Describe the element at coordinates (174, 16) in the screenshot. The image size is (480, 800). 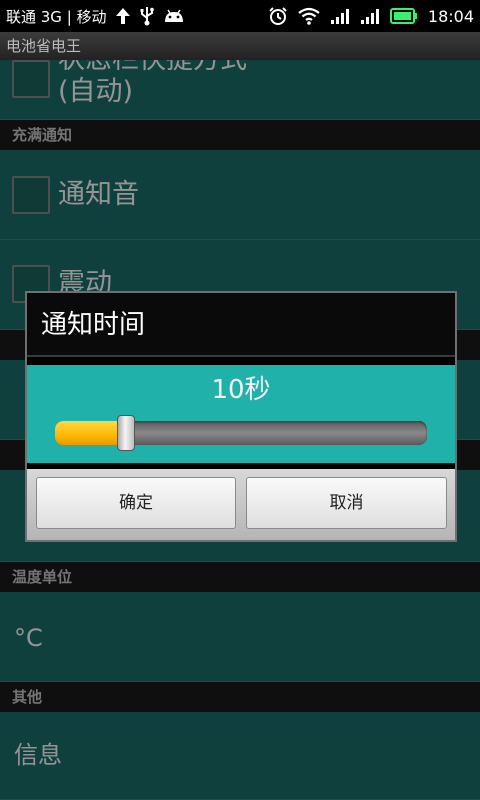
I see `android-icon` at that location.